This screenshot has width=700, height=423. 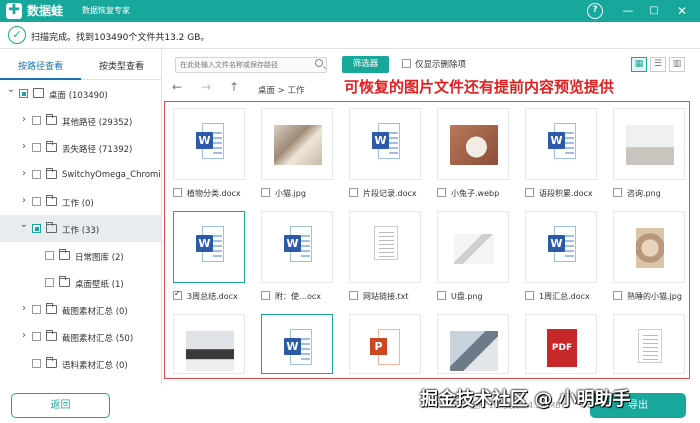 What do you see at coordinates (406, 63) in the screenshot?
I see `deleted-only-checkbox` at bounding box center [406, 63].